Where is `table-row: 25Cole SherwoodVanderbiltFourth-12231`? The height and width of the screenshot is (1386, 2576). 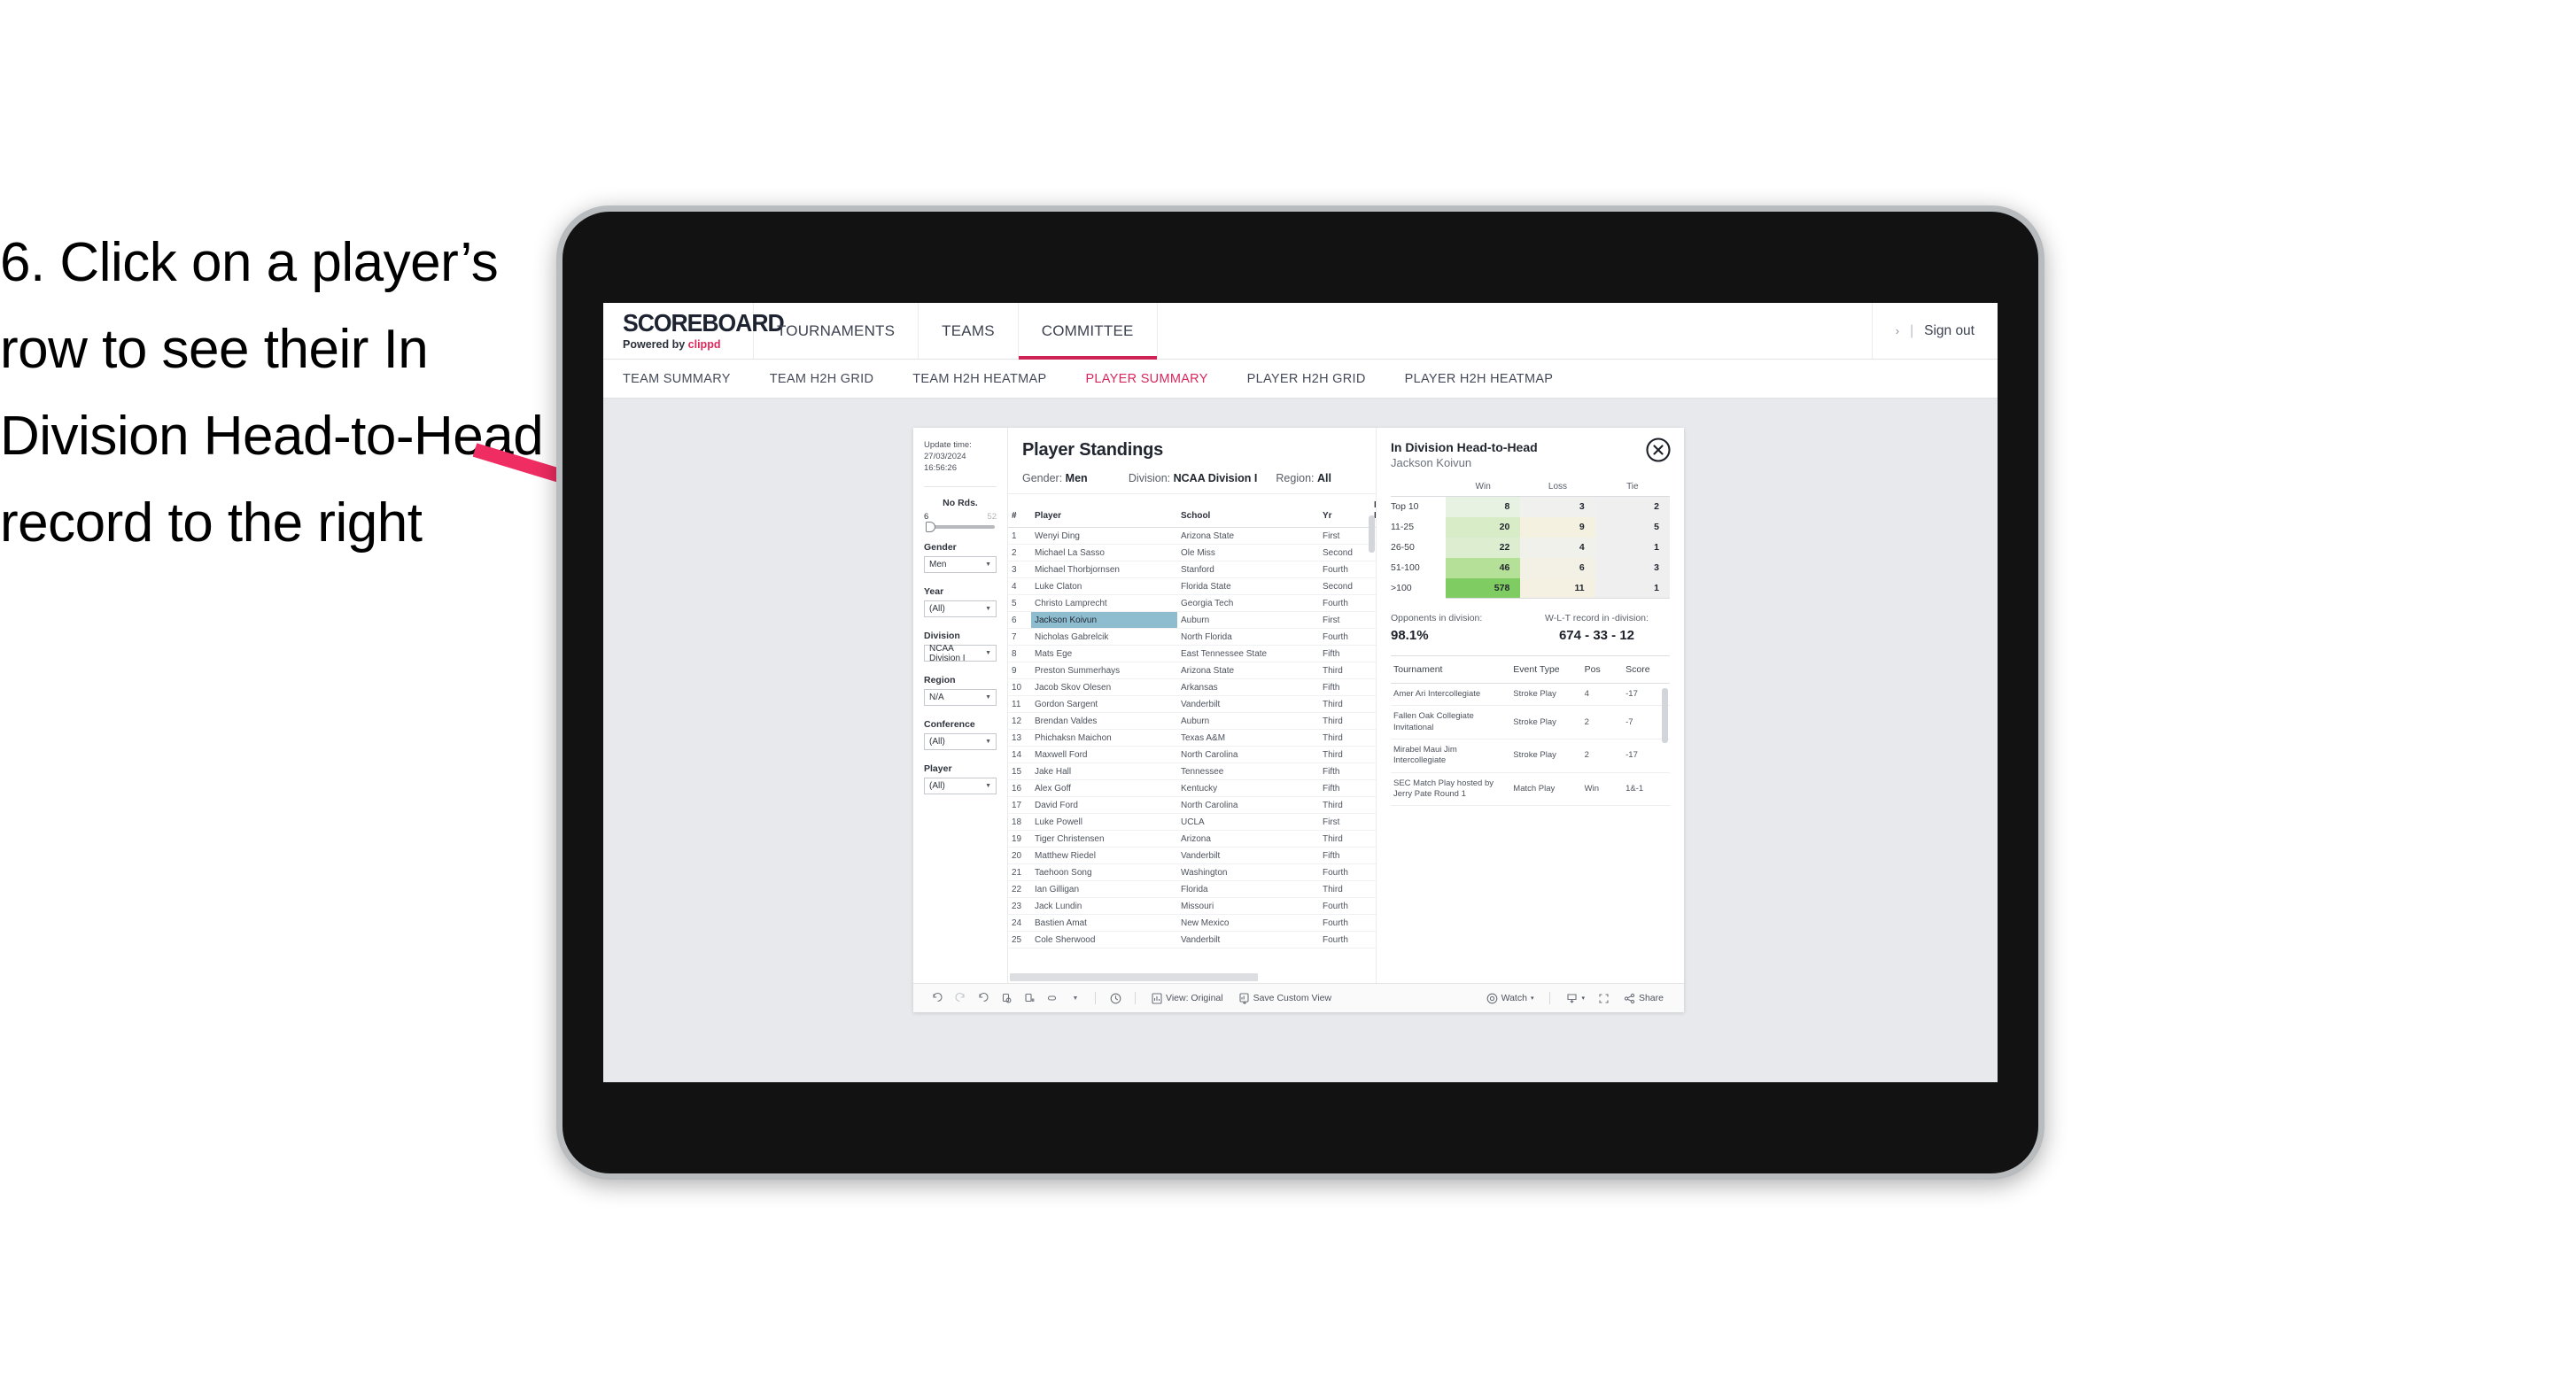
table-row: 25Cole SherwoodVanderbiltFourth-12231 is located at coordinates (1192, 940).